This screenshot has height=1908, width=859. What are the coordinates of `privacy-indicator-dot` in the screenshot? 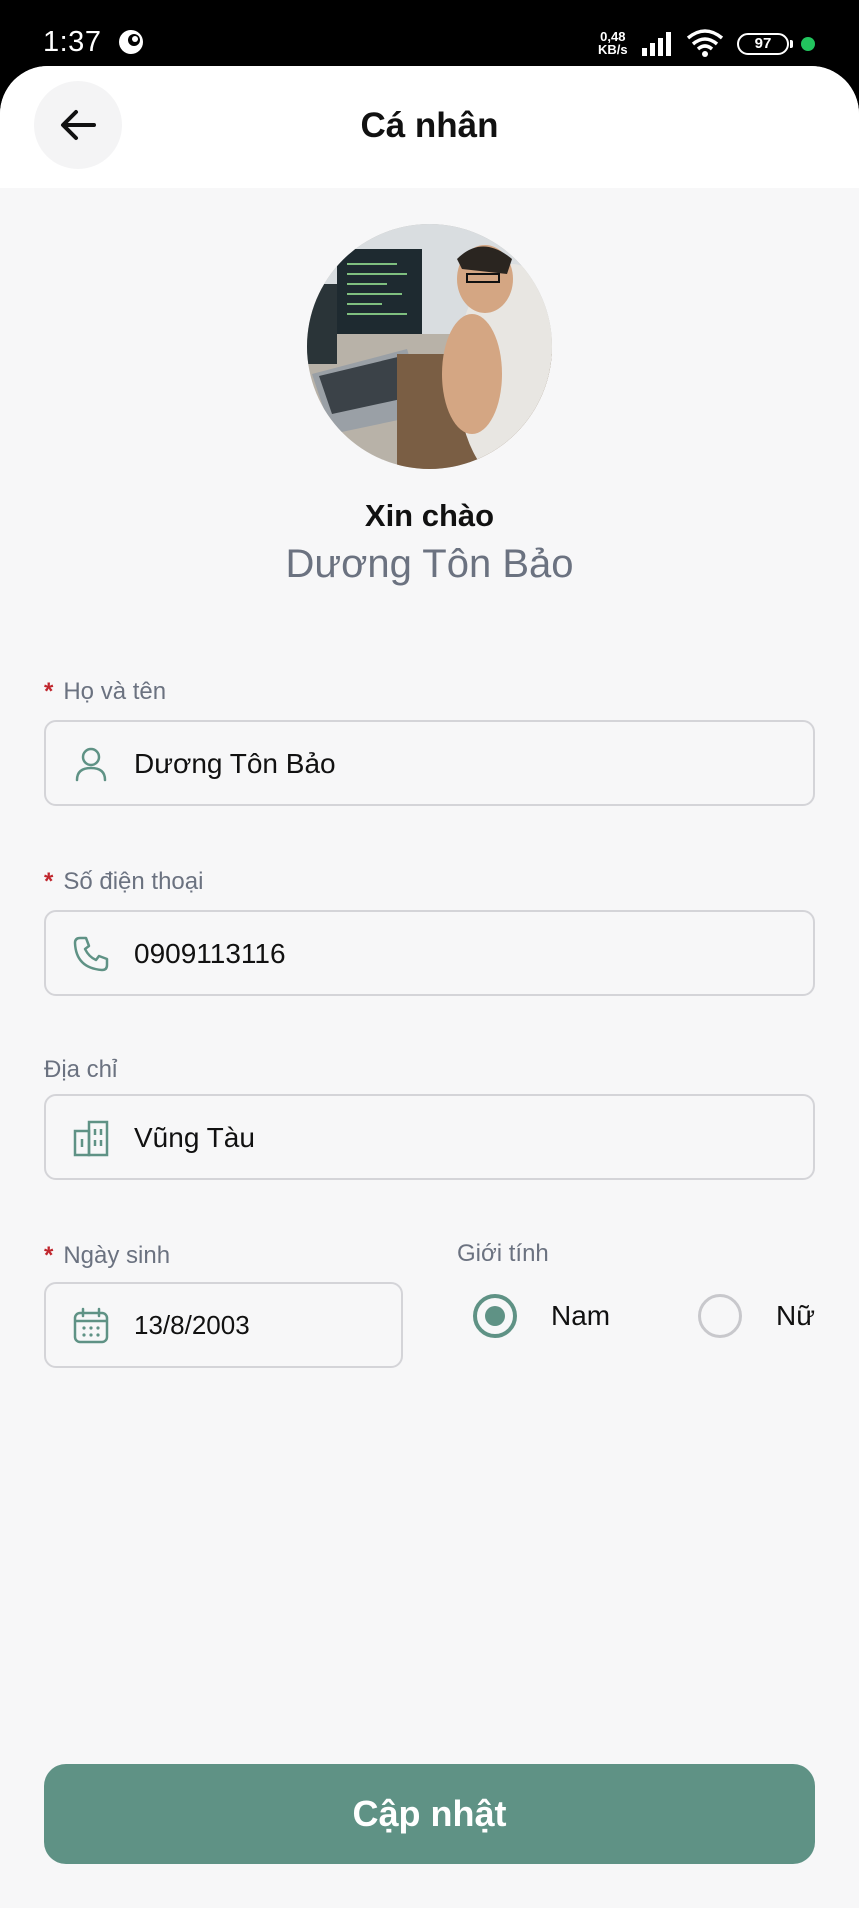 It's located at (808, 44).